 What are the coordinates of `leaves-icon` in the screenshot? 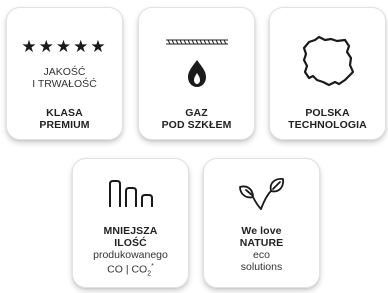 It's located at (261, 195).